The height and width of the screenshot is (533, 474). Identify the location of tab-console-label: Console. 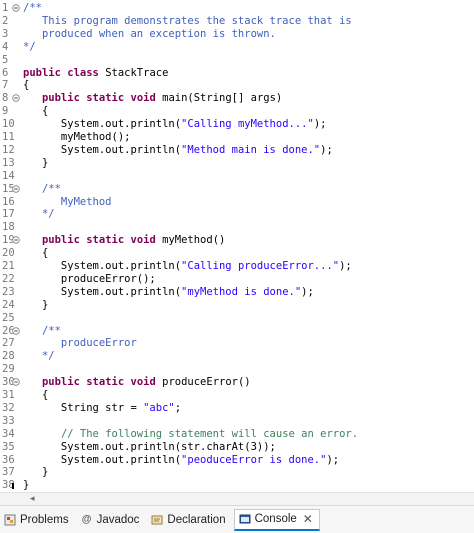
(275, 519).